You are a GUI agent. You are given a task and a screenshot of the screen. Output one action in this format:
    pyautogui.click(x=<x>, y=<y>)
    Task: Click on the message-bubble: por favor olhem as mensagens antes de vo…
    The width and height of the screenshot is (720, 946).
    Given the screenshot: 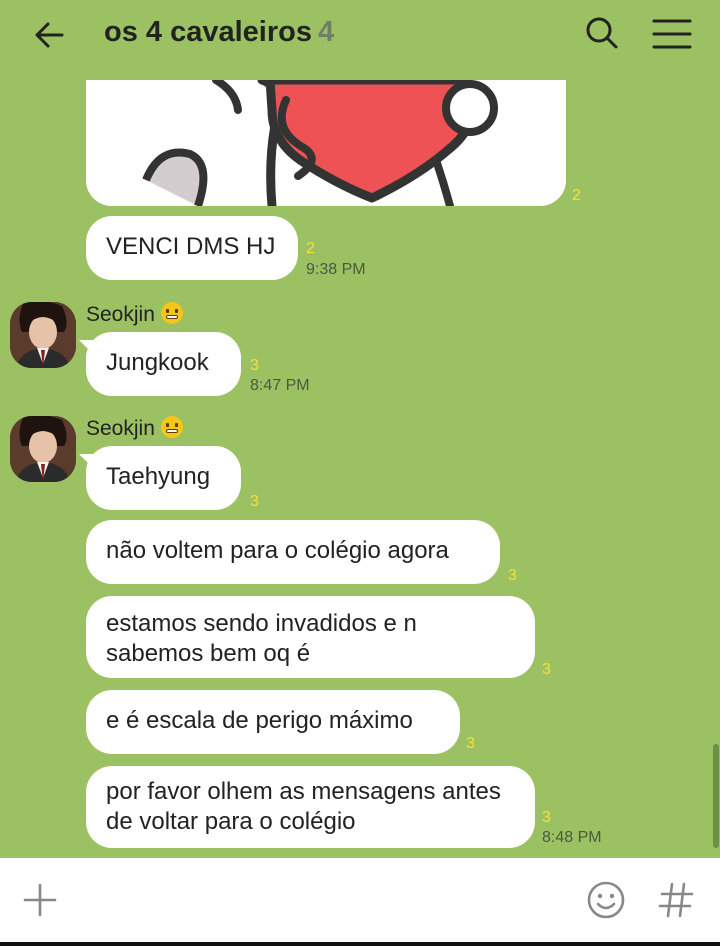 What is the action you would take?
    pyautogui.click(x=310, y=807)
    